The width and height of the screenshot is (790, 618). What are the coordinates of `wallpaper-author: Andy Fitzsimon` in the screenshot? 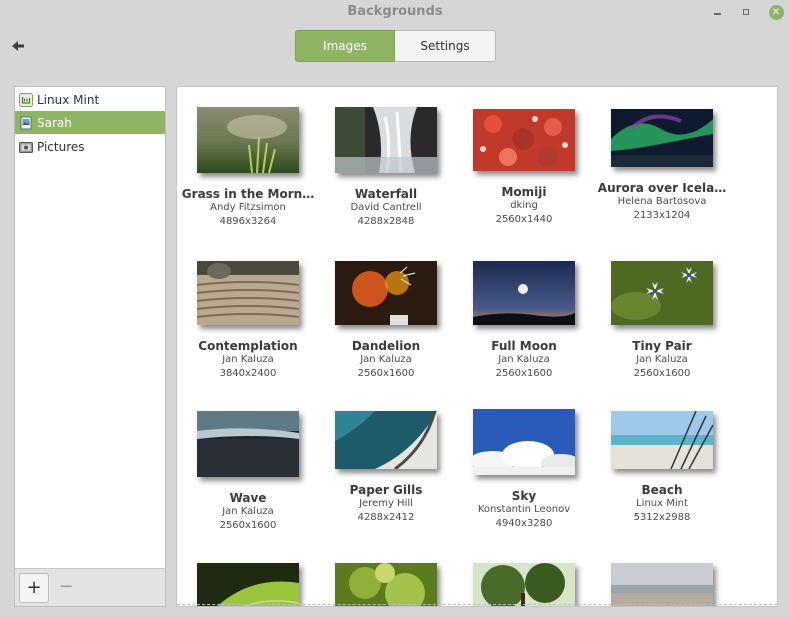 It's located at (248, 207).